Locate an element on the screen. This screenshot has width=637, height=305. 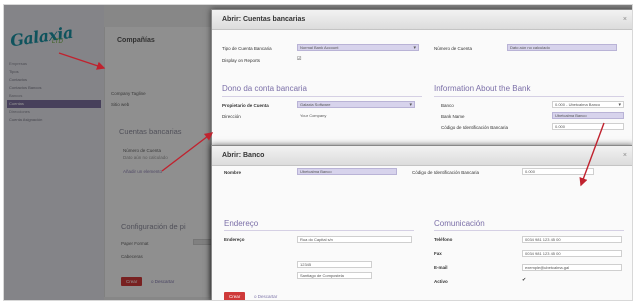
discard-link: o Descartar is located at coordinates (265, 296).